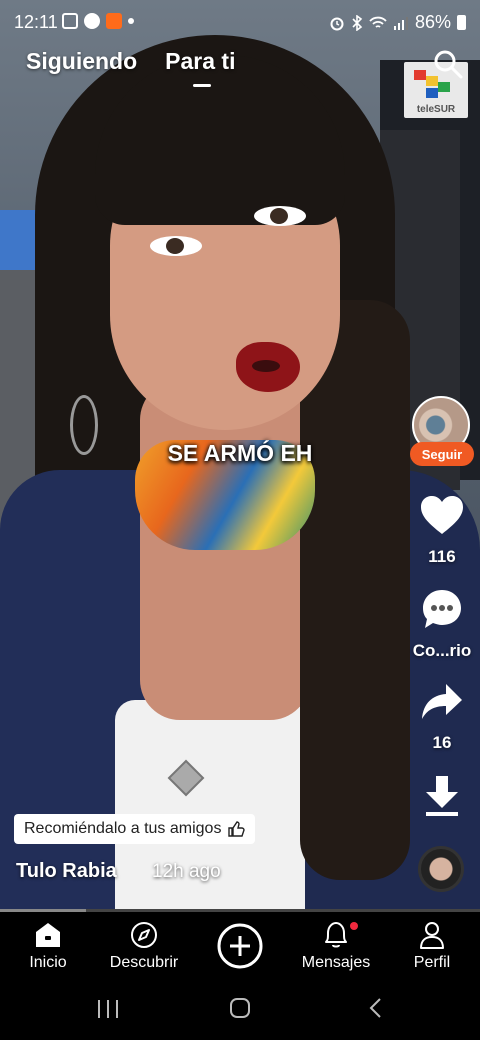  What do you see at coordinates (144, 935) in the screenshot?
I see `compass-icon` at bounding box center [144, 935].